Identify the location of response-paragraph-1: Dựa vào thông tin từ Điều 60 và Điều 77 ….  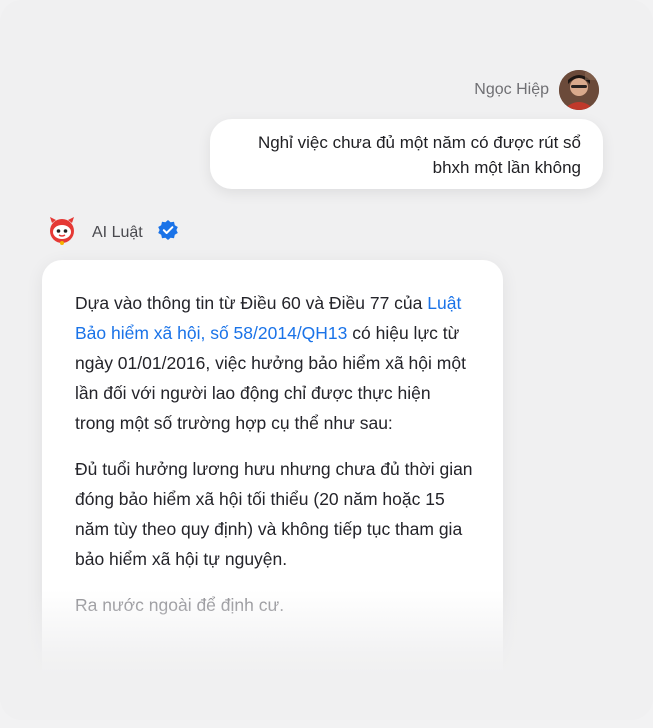
(274, 363).